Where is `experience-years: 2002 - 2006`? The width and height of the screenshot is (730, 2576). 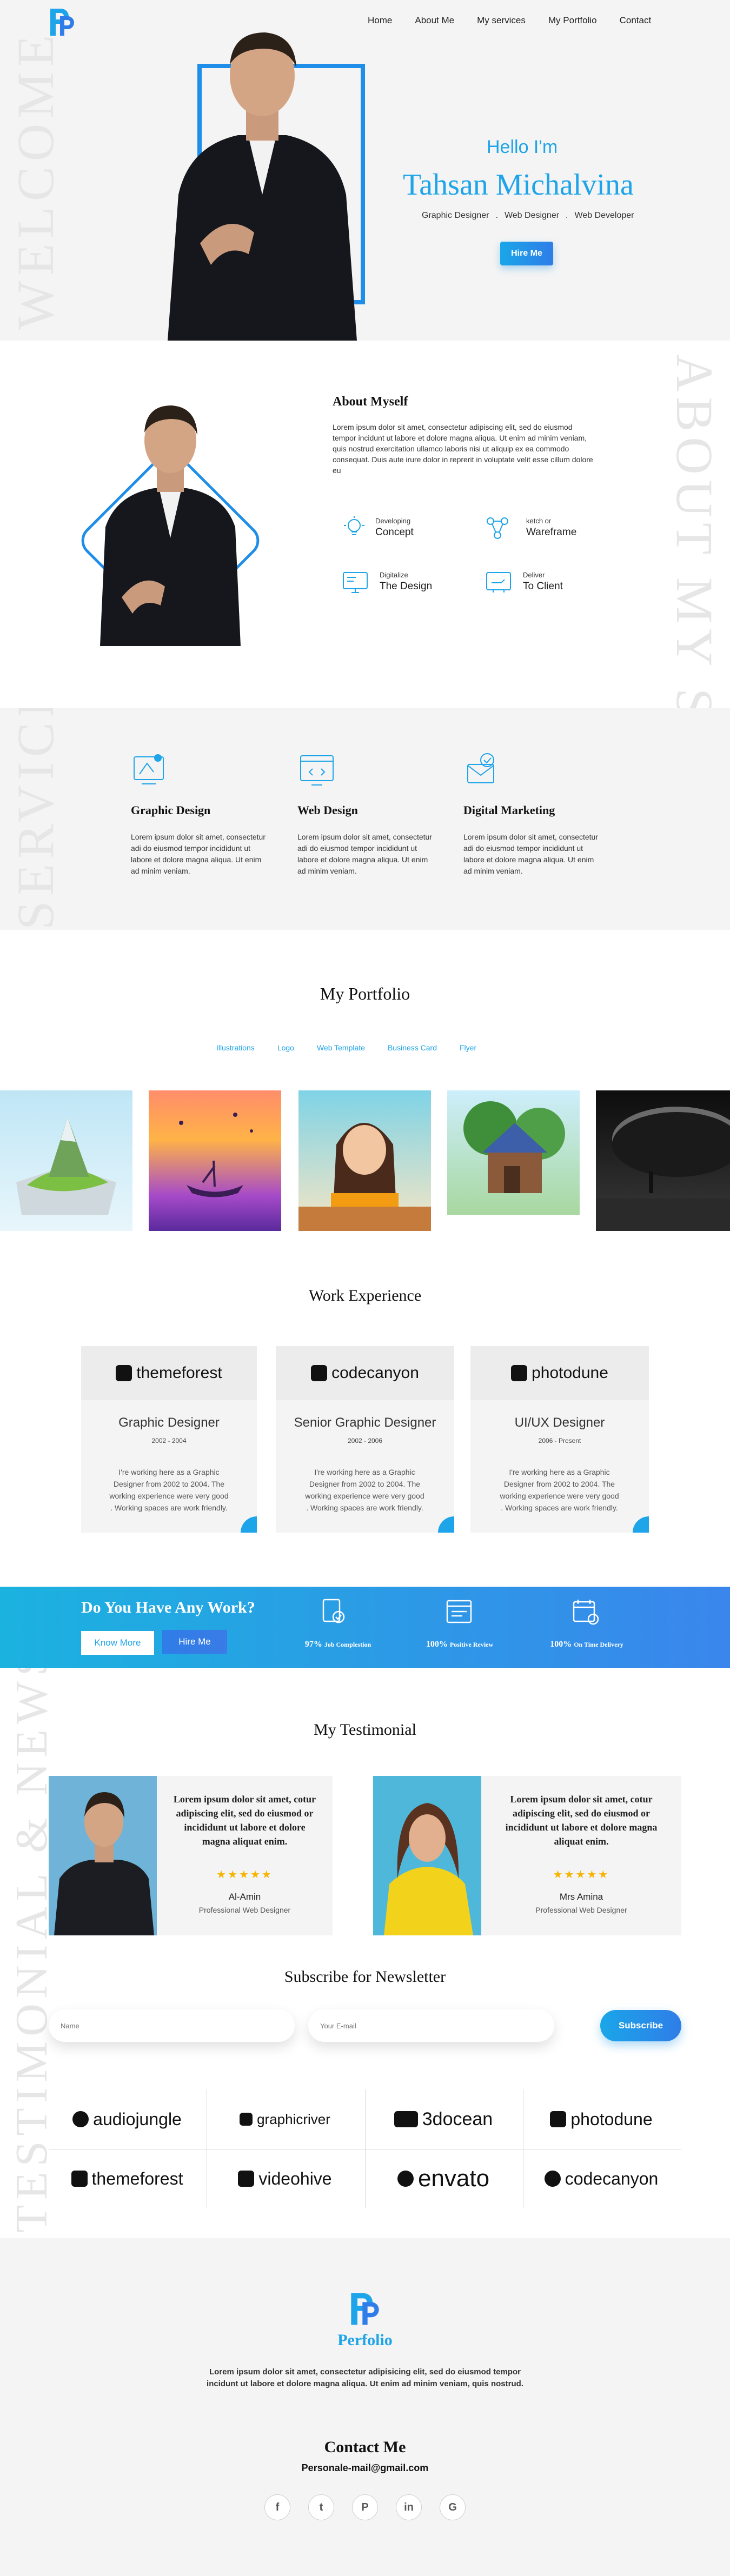 experience-years: 2002 - 2006 is located at coordinates (365, 1441).